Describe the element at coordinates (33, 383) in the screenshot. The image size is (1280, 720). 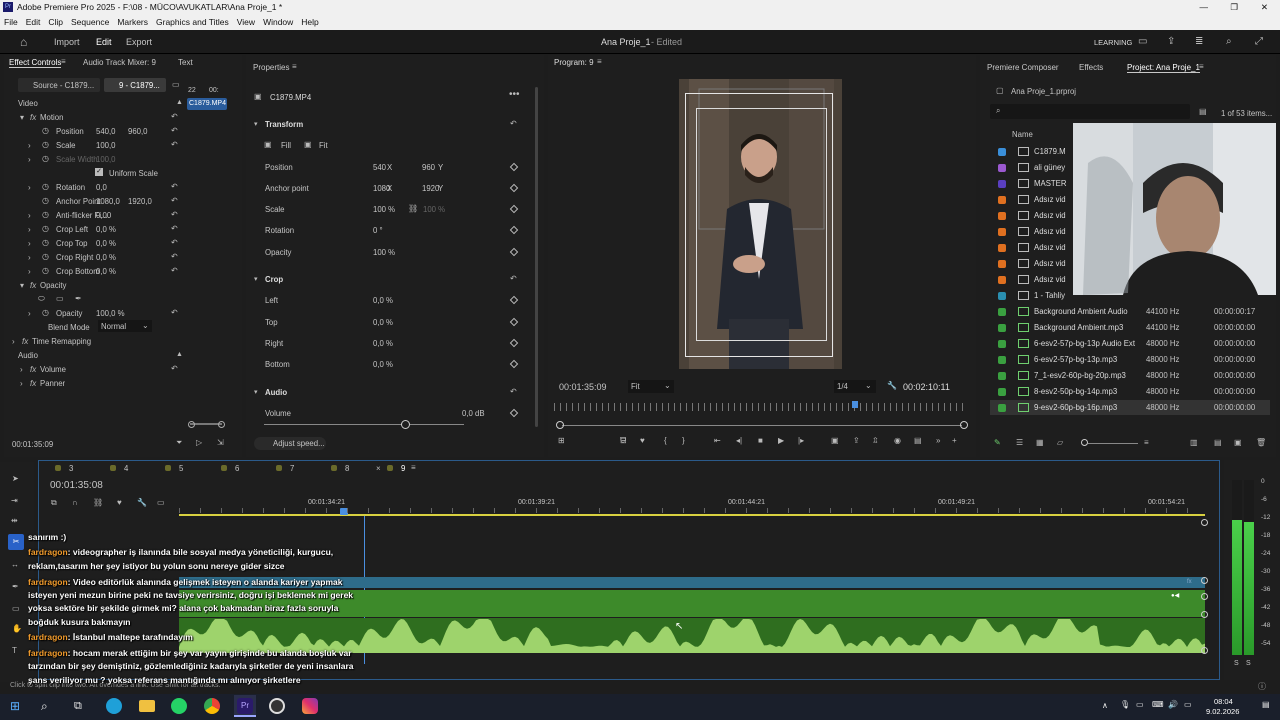
I see `fx-icon: fx` at that location.